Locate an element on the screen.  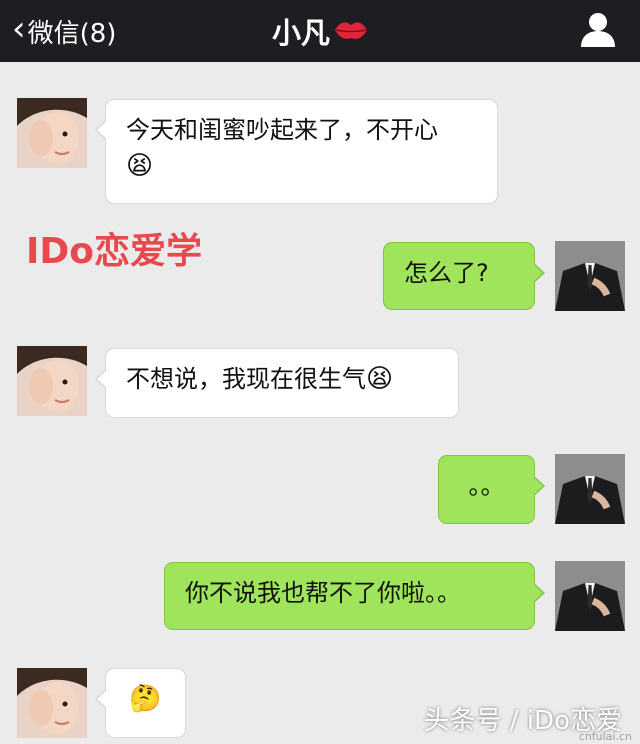
message-bubble-outgoing: 。。 is located at coordinates (491, 489).